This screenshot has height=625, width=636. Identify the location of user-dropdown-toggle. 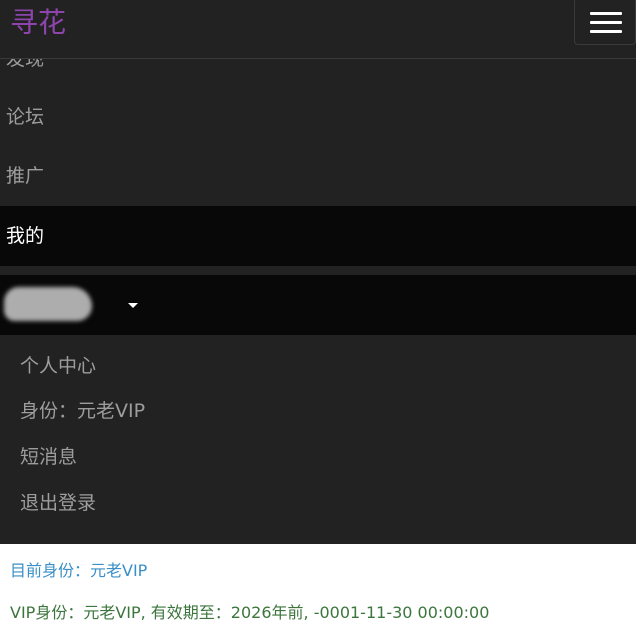
(318, 305).